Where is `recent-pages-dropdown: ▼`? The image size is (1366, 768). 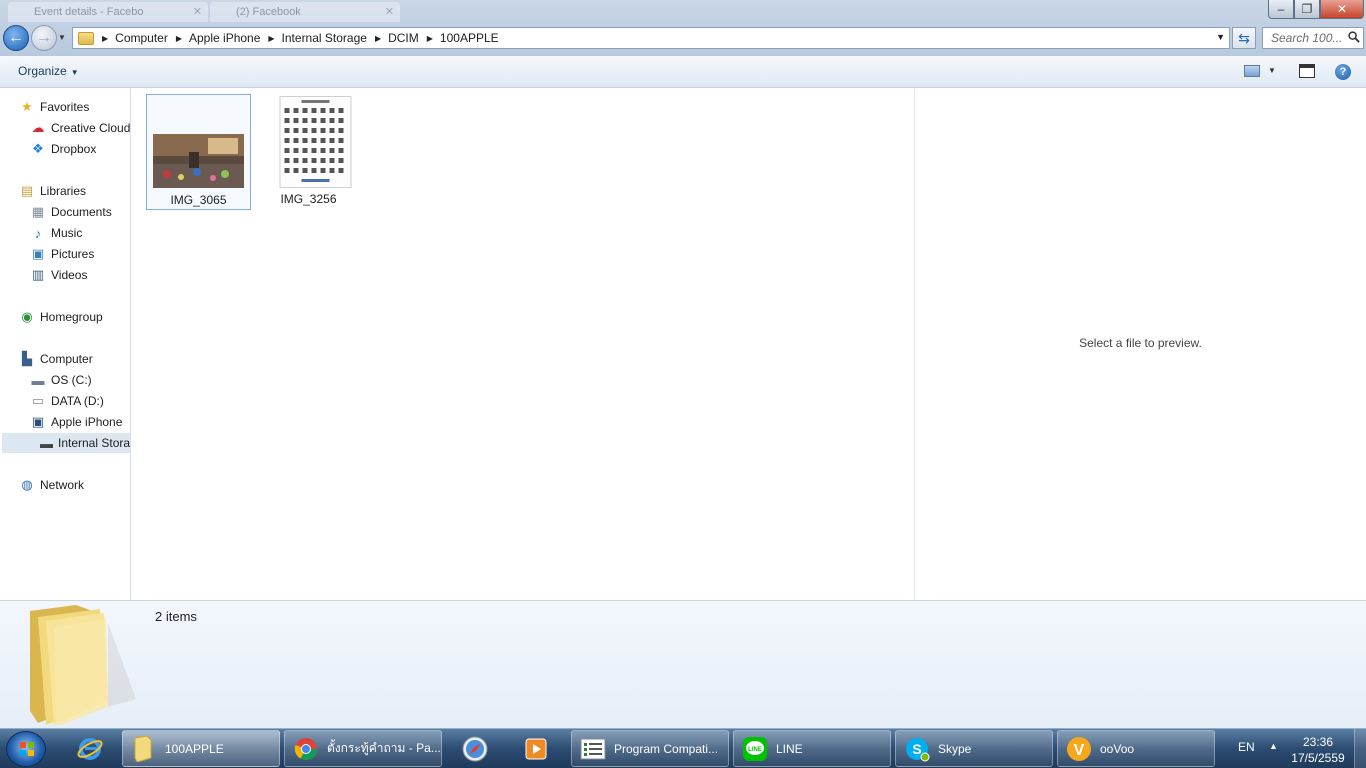
recent-pages-dropdown: ▼ is located at coordinates (63, 38).